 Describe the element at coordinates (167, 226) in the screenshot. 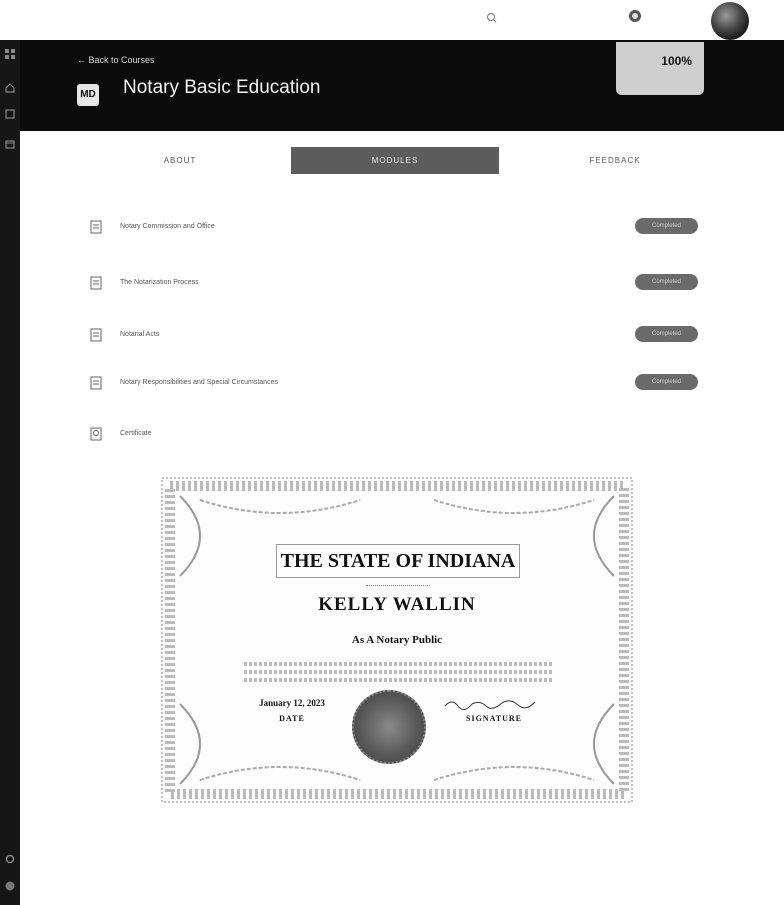

I see `module-title: Notary Commission and Office` at that location.